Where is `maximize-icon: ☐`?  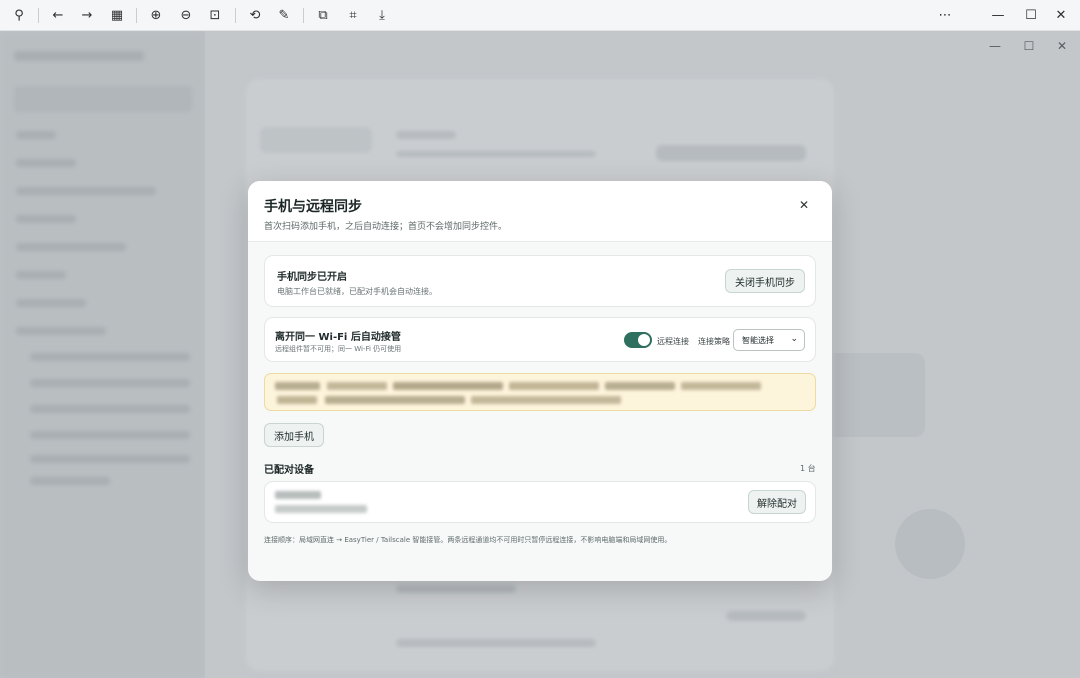 maximize-icon: ☐ is located at coordinates (1031, 15).